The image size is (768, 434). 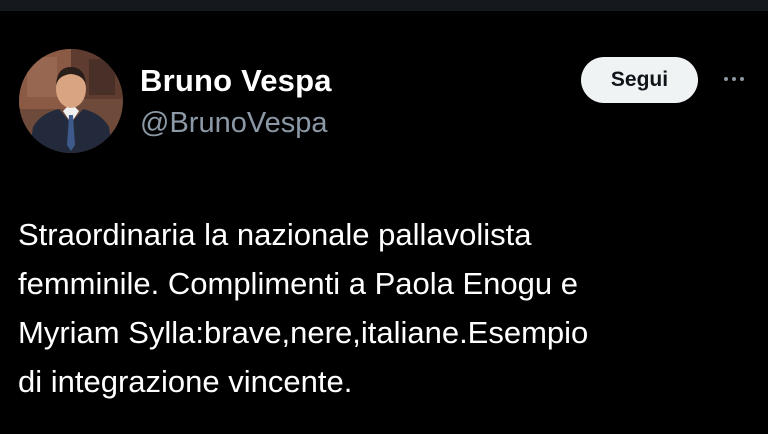 I want to click on tweet-text-line: Straordinaria la nazionale pallavolista, so click(x=275, y=234).